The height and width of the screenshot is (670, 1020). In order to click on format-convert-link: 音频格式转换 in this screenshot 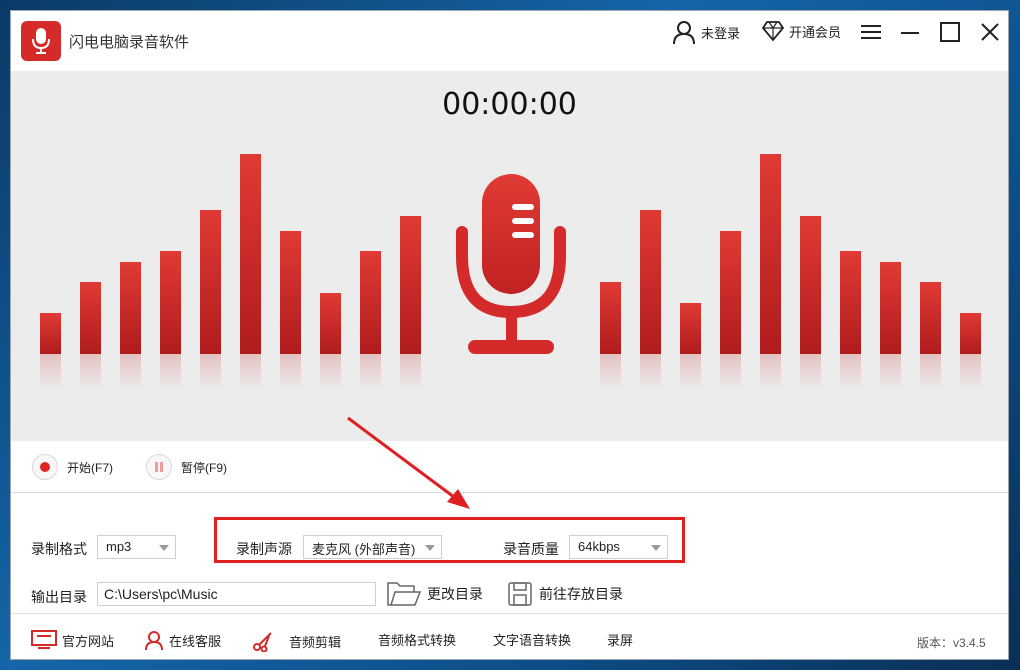, I will do `click(417, 639)`.